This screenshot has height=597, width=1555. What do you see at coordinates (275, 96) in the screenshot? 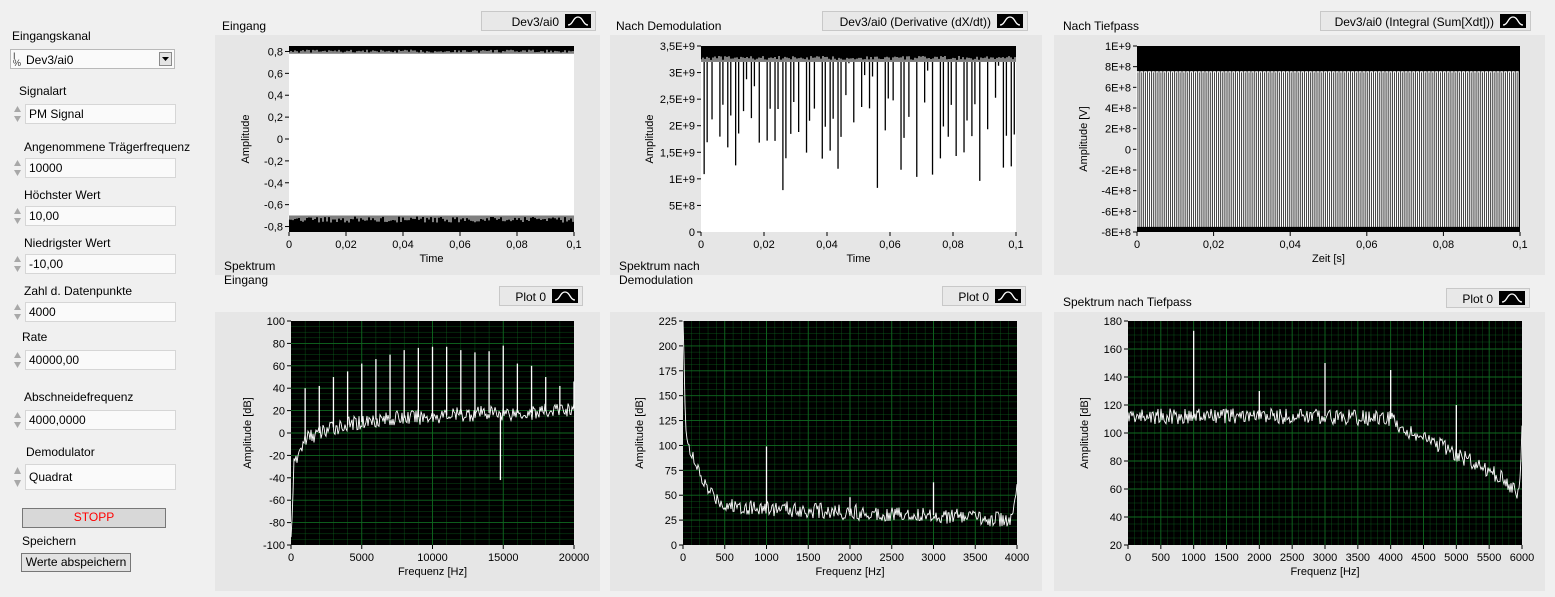
I see `y-tick-label: 0,4` at bounding box center [275, 96].